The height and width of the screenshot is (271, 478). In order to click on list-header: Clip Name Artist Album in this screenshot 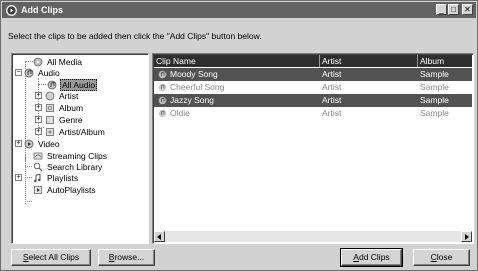, I will do `click(313, 61)`.